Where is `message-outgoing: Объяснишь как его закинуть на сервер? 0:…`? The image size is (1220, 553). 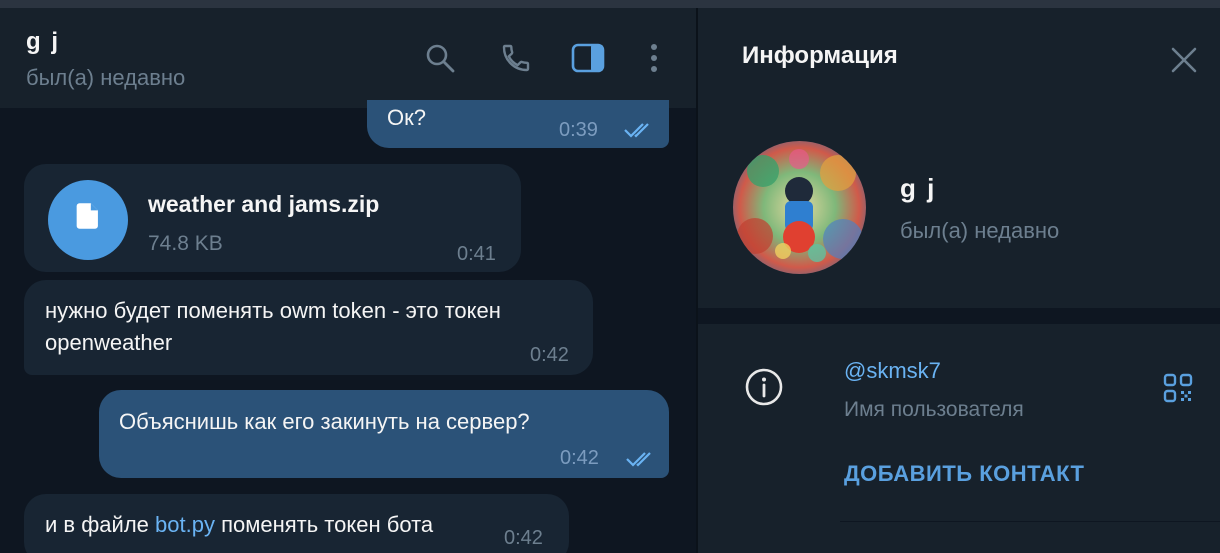
message-outgoing: Объяснишь как его закинуть на сервер? 0:… is located at coordinates (384, 434).